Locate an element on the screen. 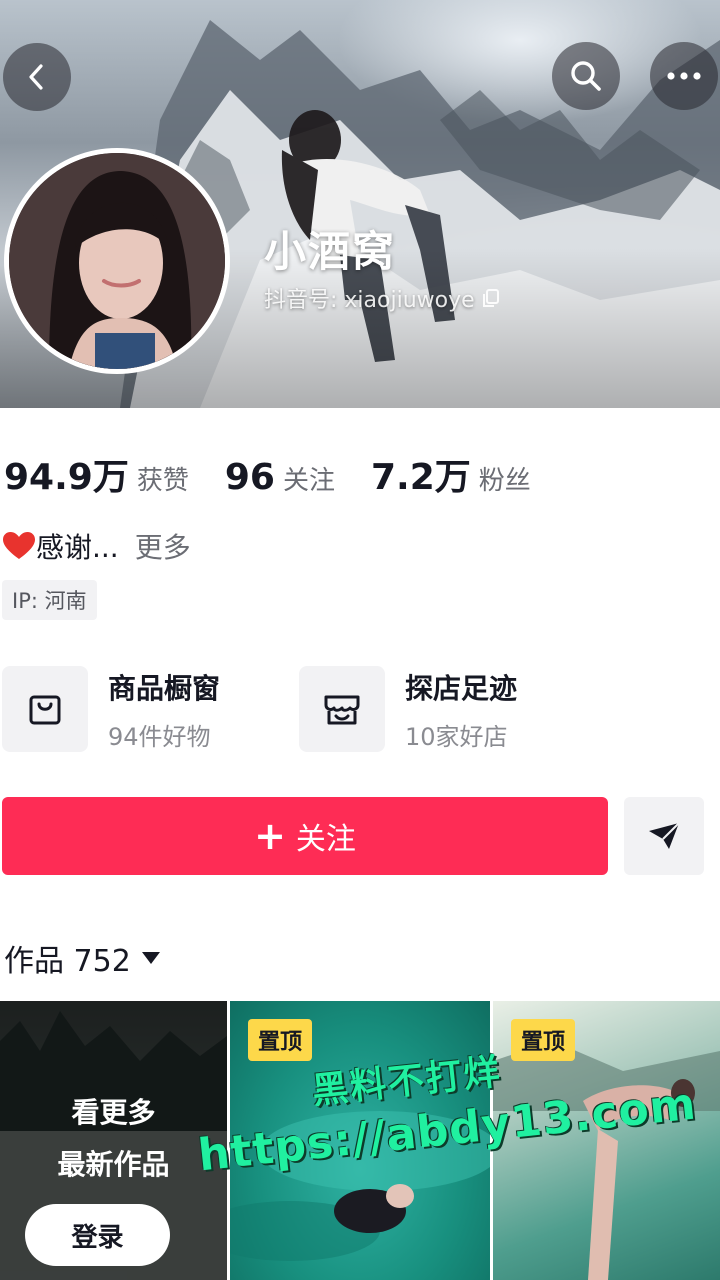 This screenshot has width=720, height=1280. douyin-id: 抖音号: xiaojiuwoye is located at coordinates (382, 298).